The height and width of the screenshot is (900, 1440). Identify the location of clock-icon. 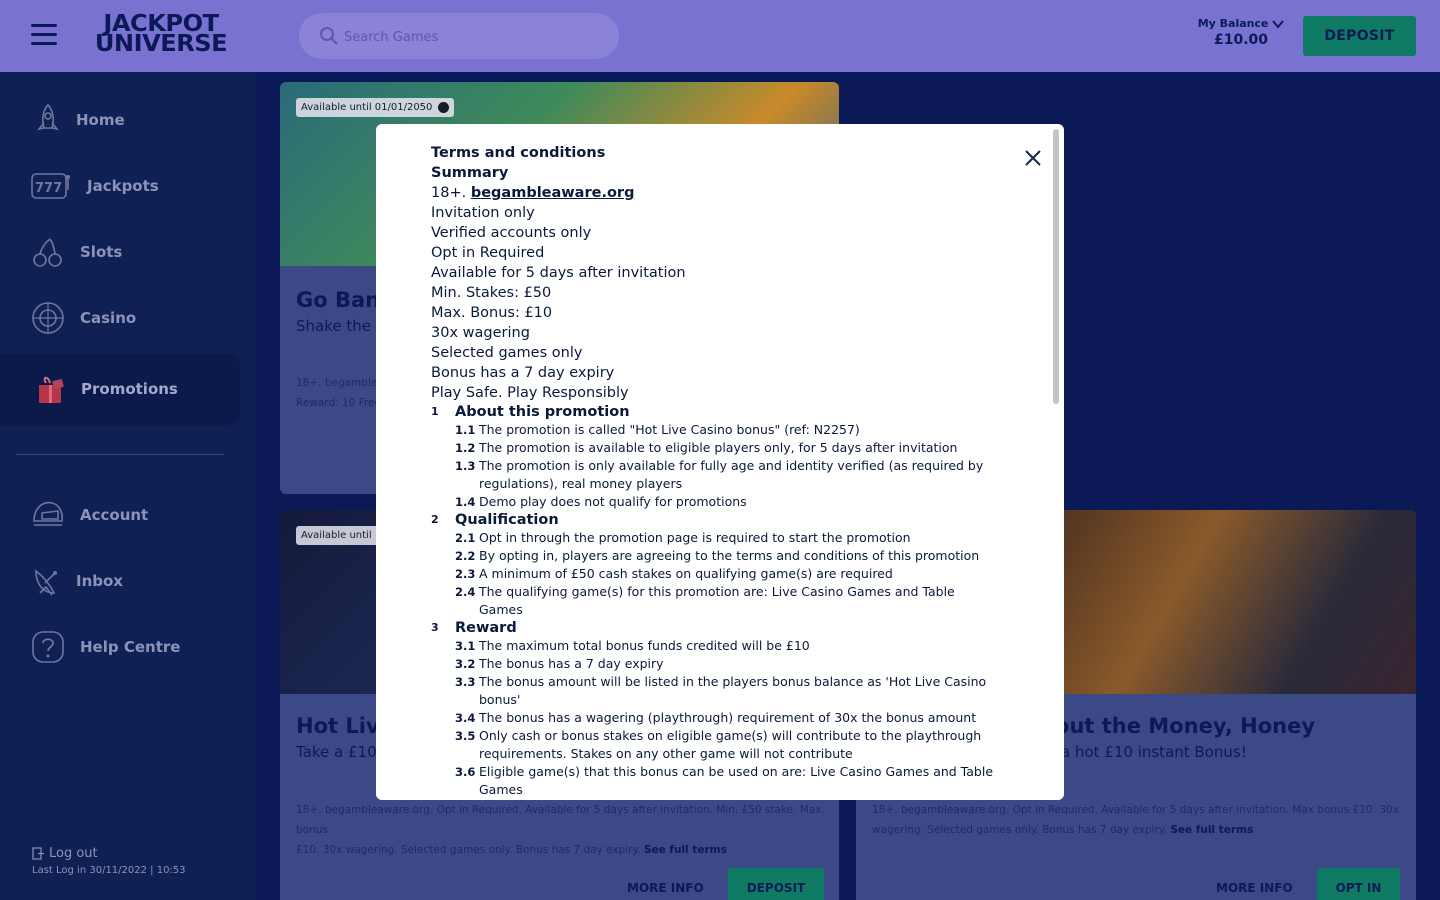
(444, 107).